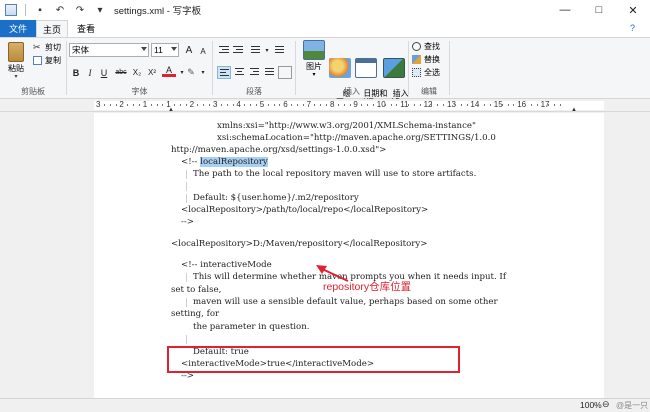  I want to click on tab-file: 文件, so click(18, 28).